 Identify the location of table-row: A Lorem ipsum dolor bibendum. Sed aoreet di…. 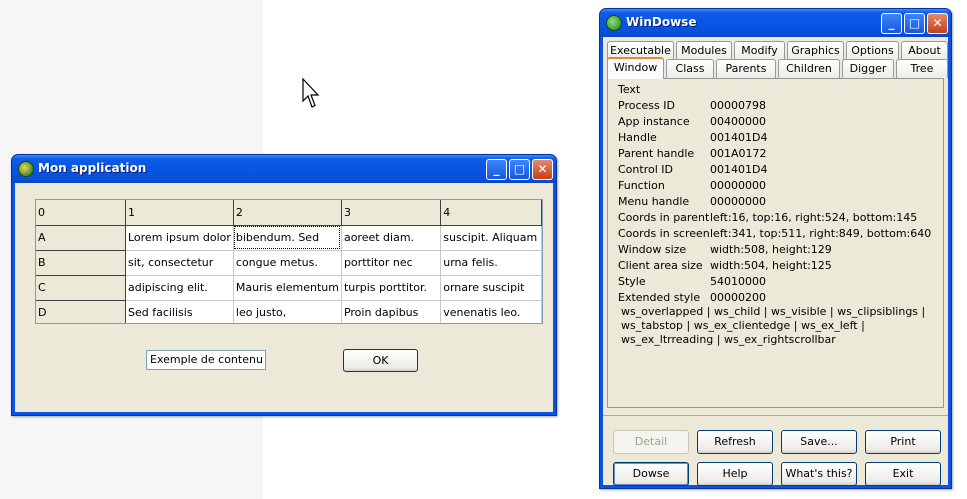
(289, 238).